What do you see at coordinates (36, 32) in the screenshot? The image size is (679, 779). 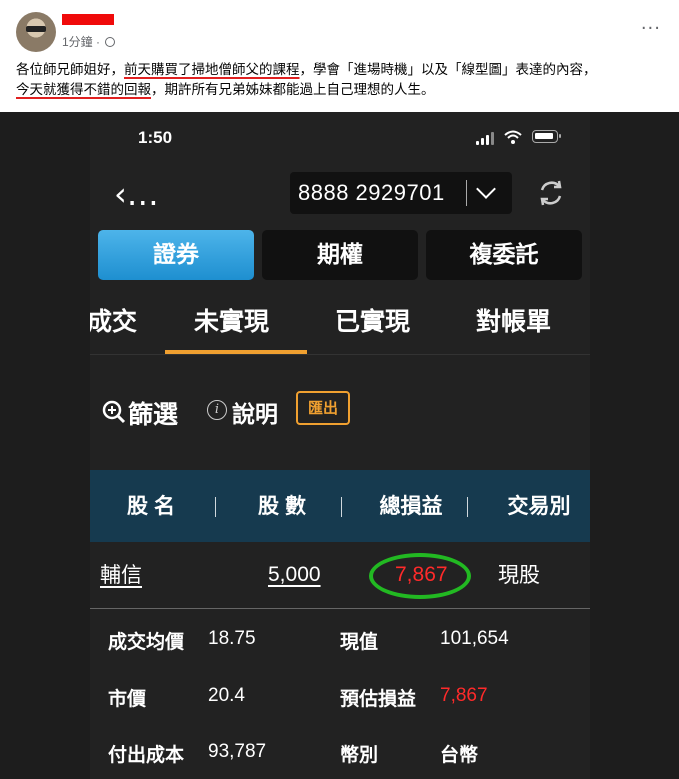 I see `avatar` at bounding box center [36, 32].